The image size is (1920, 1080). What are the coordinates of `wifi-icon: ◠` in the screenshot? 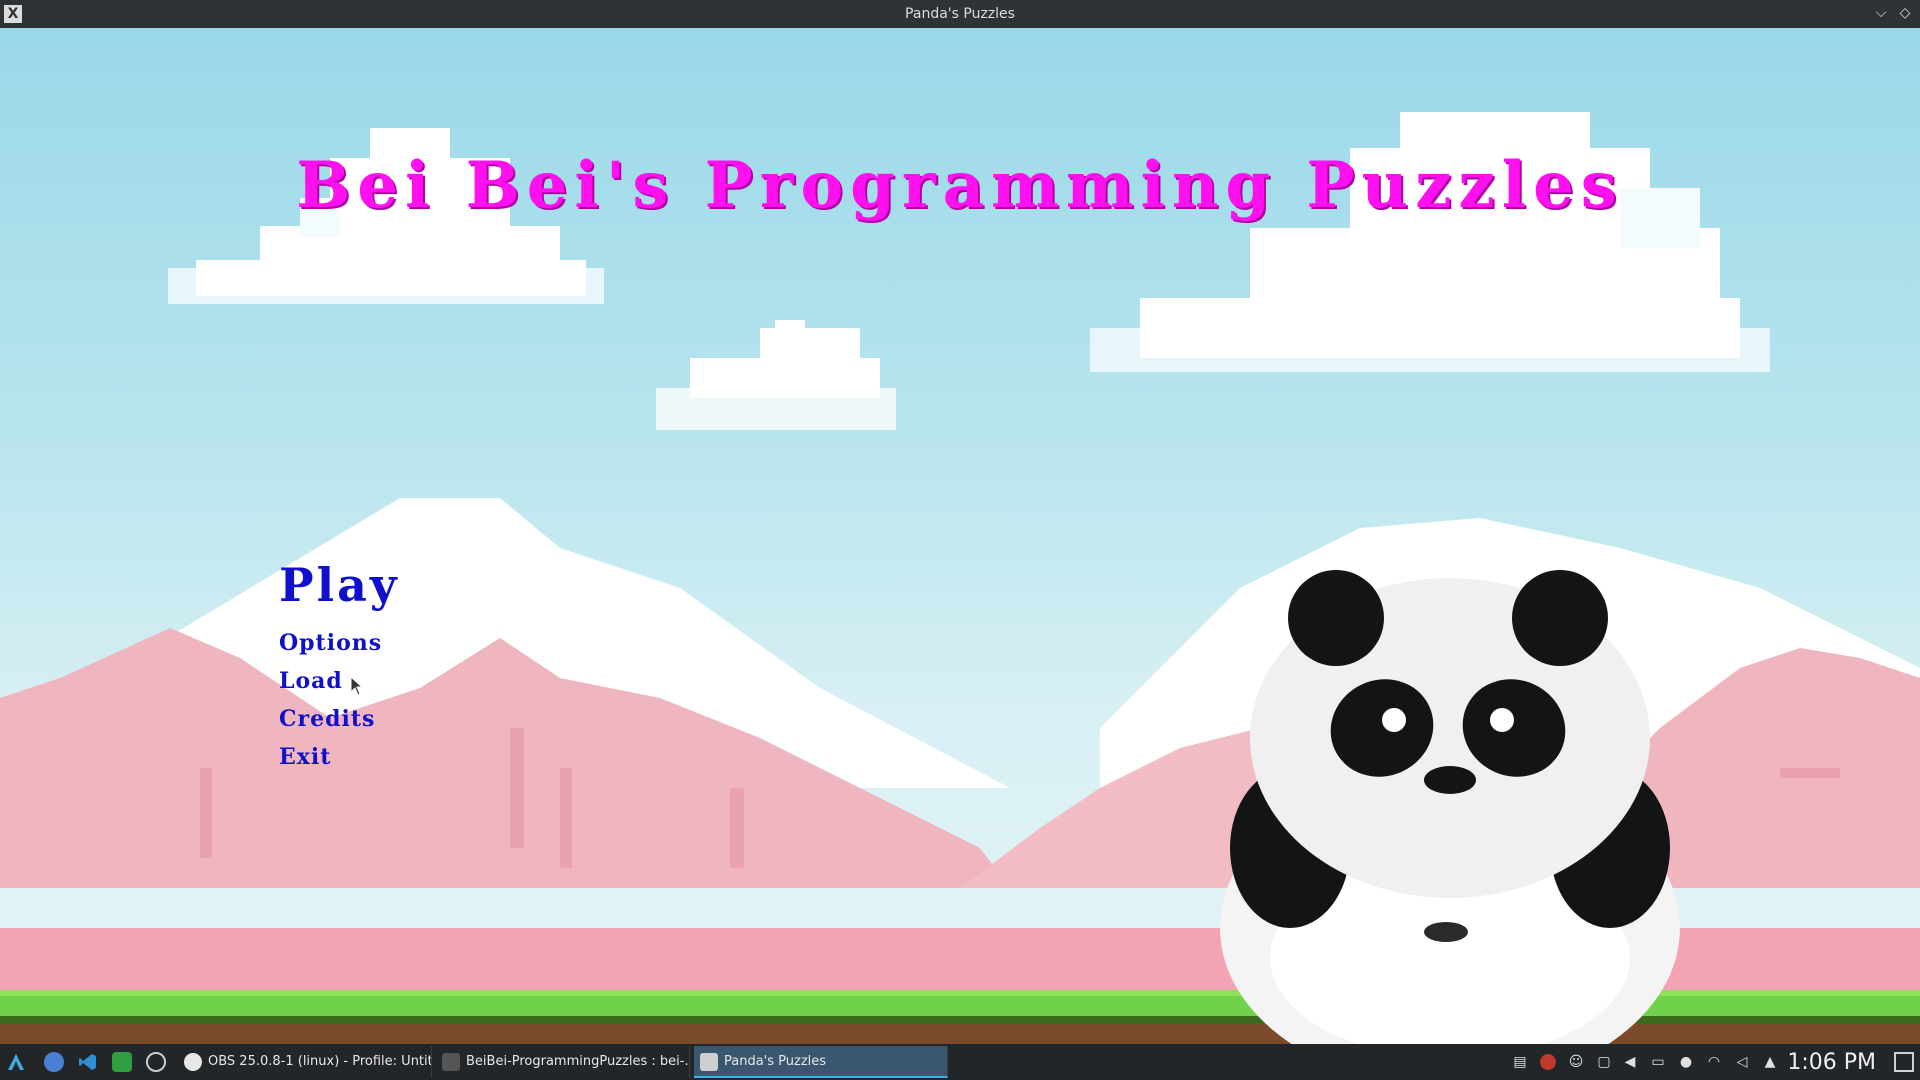 It's located at (1714, 1062).